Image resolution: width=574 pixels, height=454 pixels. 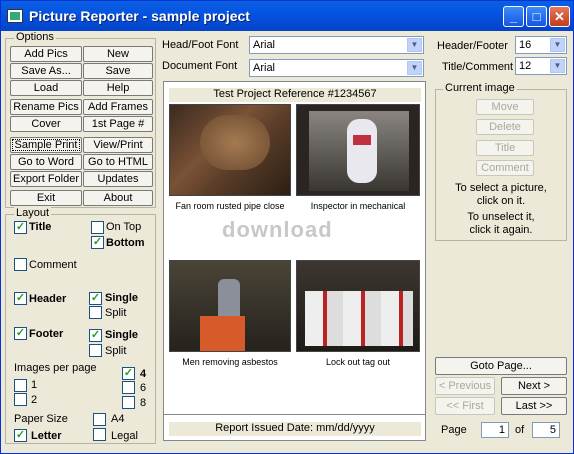 I want to click on images-per-page-label: Images per page, so click(x=55, y=368).